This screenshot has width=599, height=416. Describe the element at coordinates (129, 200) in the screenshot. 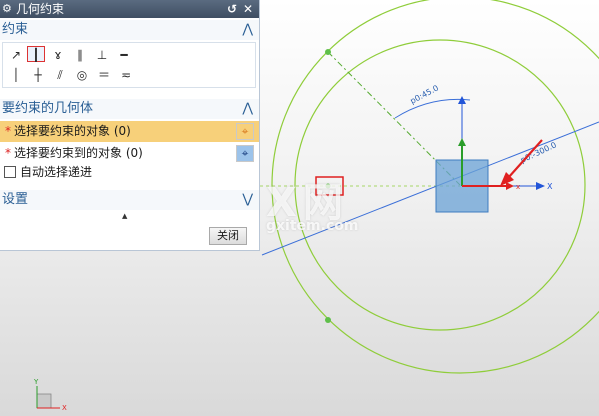

I see `settings-section-header: 设置 ⋁` at that location.